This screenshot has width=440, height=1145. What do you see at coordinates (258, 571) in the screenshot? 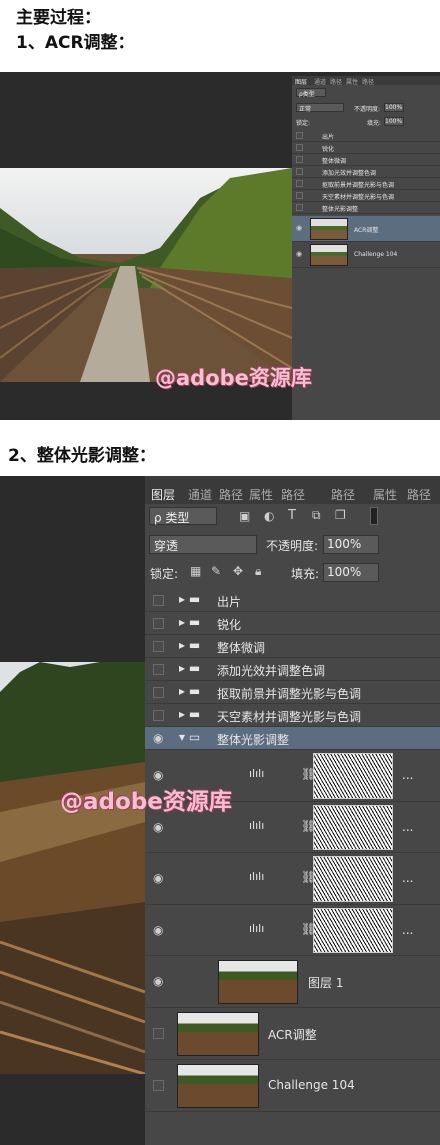
I see `lock-all-icon: 🔒︎` at bounding box center [258, 571].